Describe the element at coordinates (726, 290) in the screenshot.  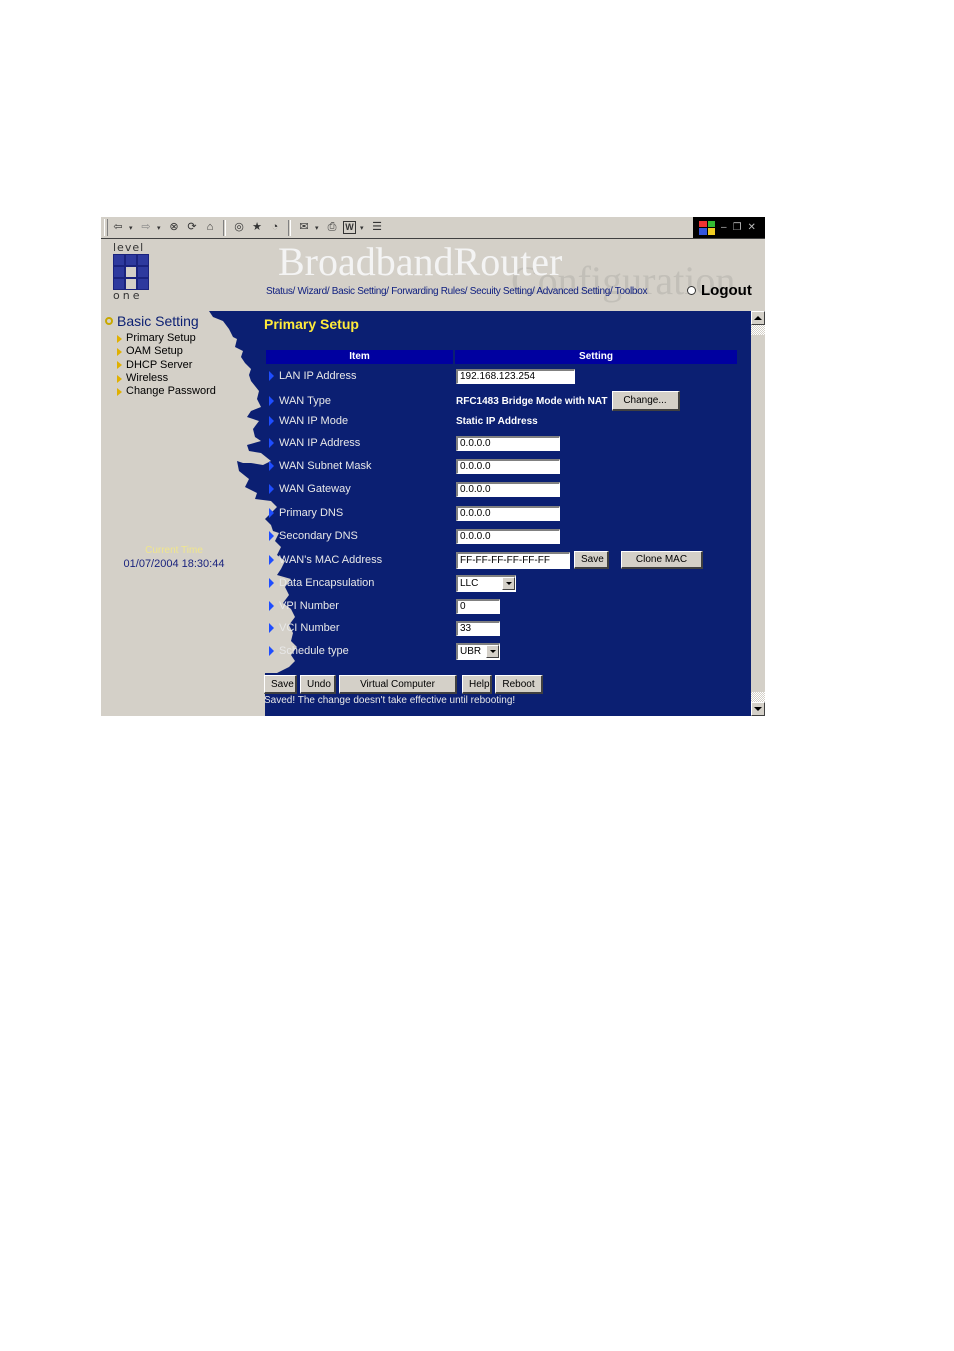
I see `logout-label: Logout` at that location.